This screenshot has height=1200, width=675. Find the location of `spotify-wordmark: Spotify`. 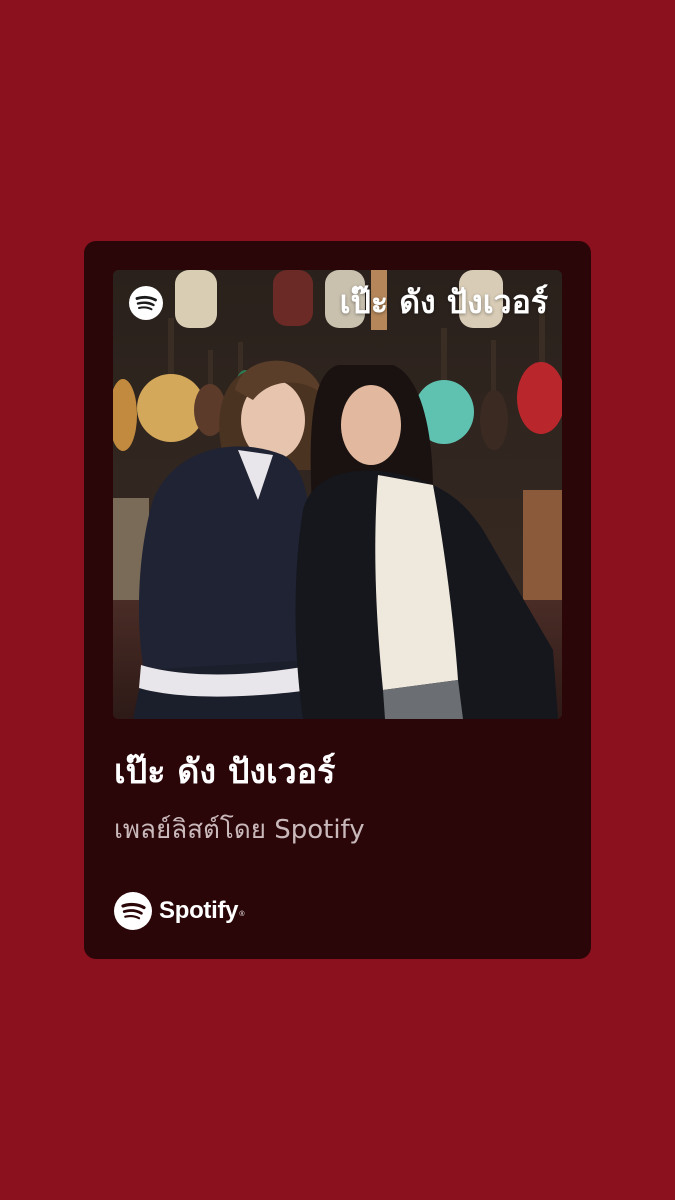

spotify-wordmark: Spotify is located at coordinates (201, 913).